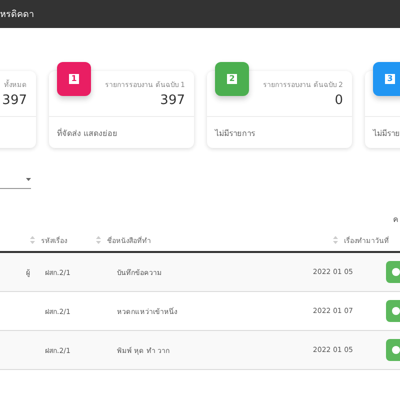  What do you see at coordinates (395, 220) in the screenshot?
I see `search-label: ค` at bounding box center [395, 220].